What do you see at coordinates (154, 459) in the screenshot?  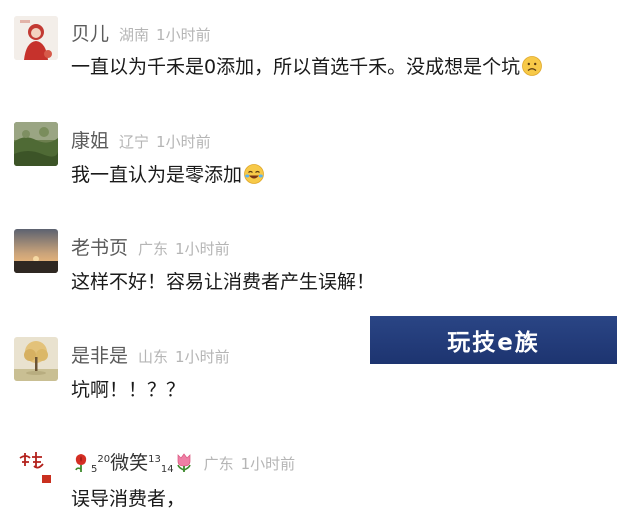 I see `name-fragment: 13` at bounding box center [154, 459].